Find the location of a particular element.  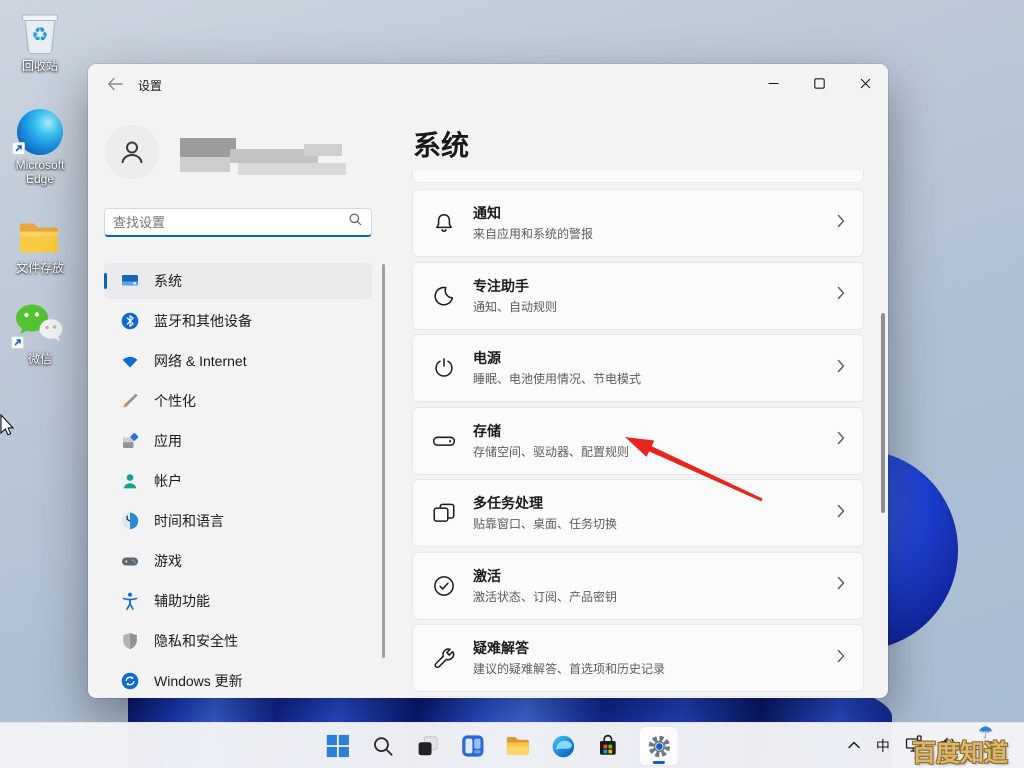

card-power: 电源睡眠、电池使用情况、节电模式 is located at coordinates (638, 368).